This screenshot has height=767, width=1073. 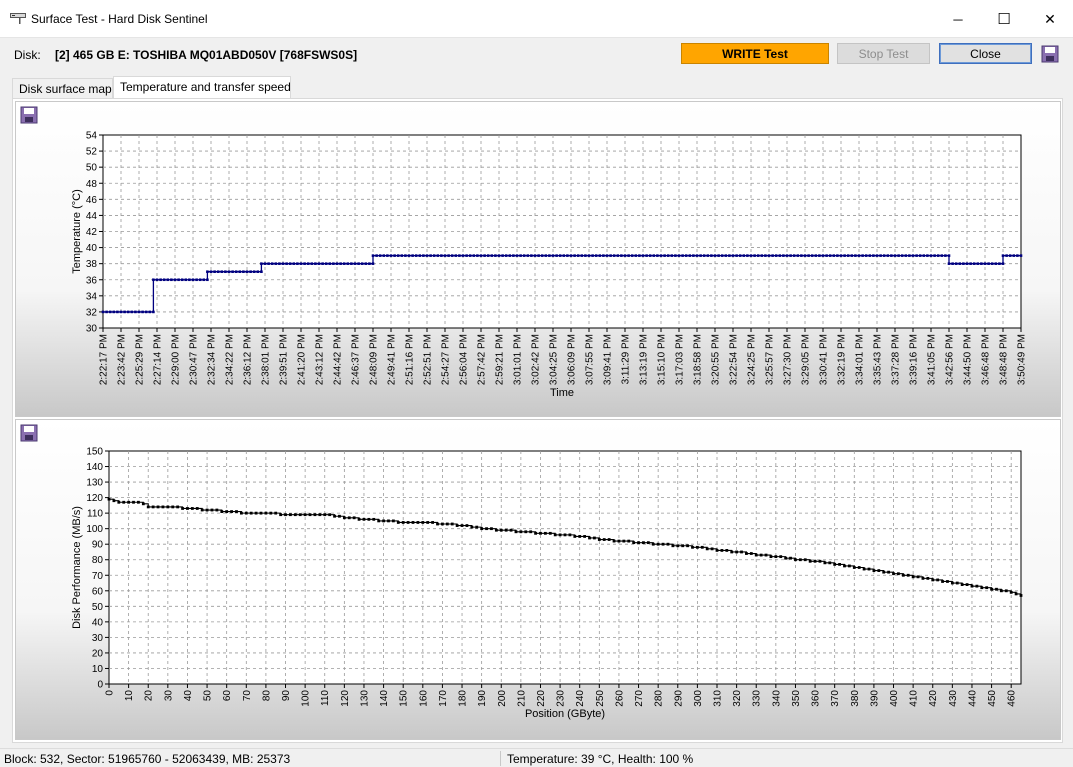 I want to click on save-report-button, so click(x=1050, y=54).